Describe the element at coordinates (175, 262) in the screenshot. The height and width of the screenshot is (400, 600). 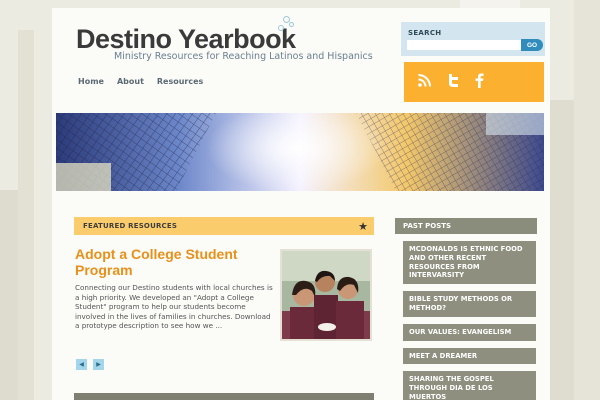
I see `featured-post-title: Adopt a College Student Program` at that location.